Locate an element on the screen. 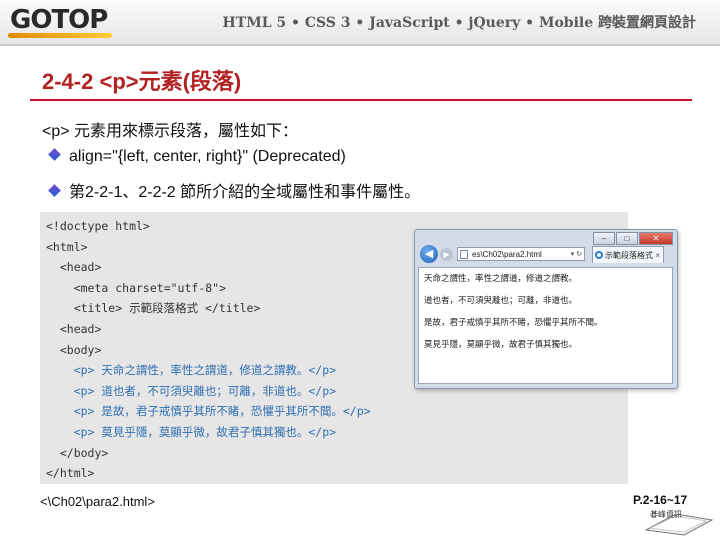 This screenshot has width=720, height=540. forward-arrow-icon: ▶ is located at coordinates (446, 254).